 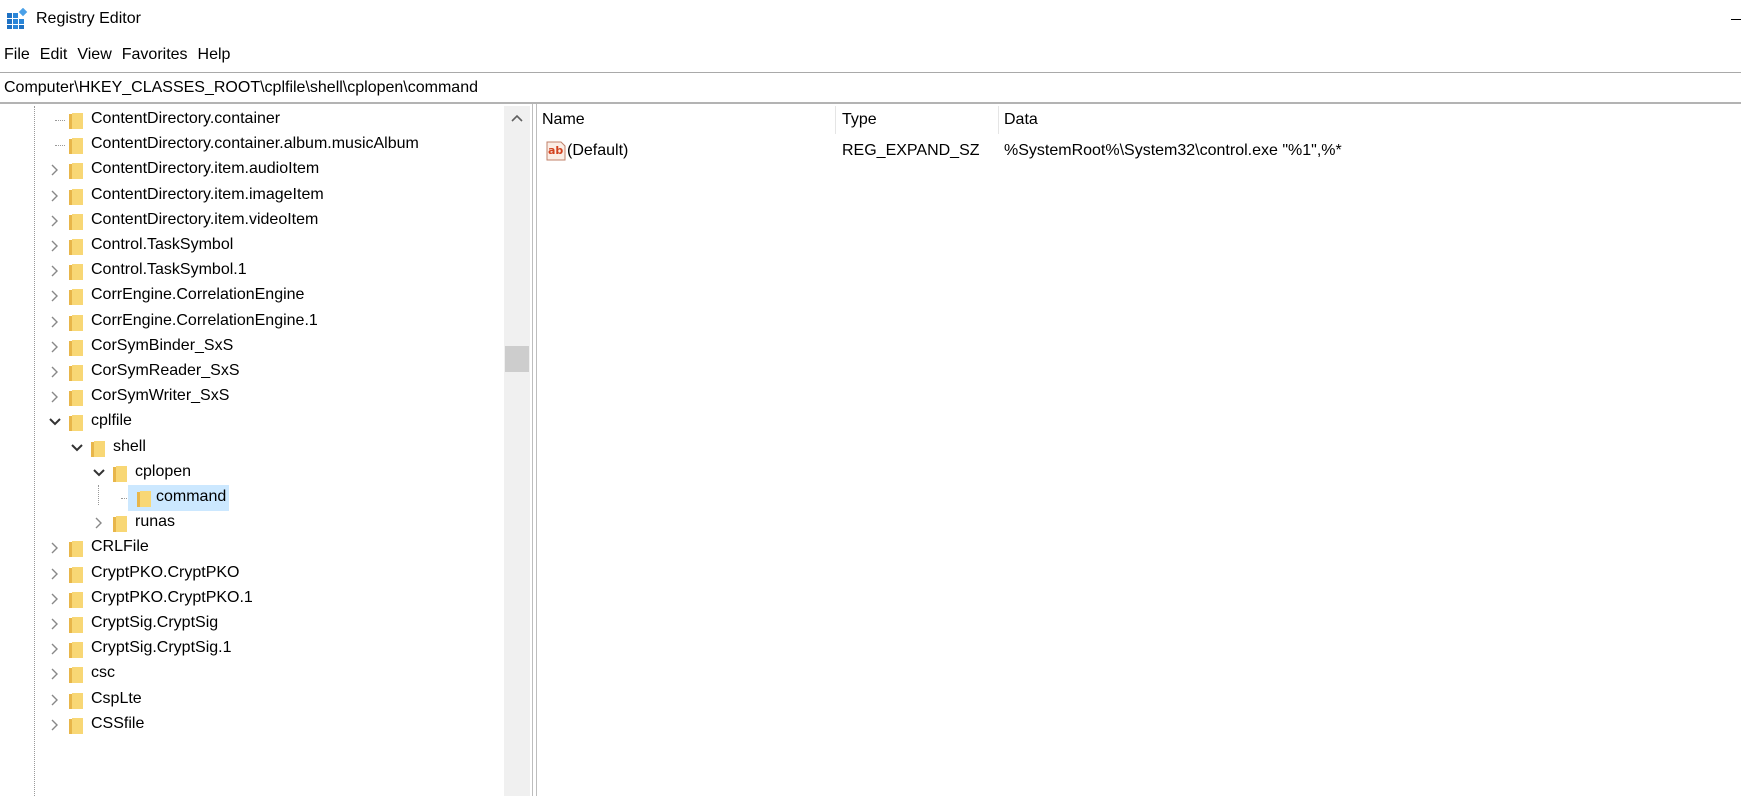 I want to click on column-header-type: Type, so click(x=859, y=120).